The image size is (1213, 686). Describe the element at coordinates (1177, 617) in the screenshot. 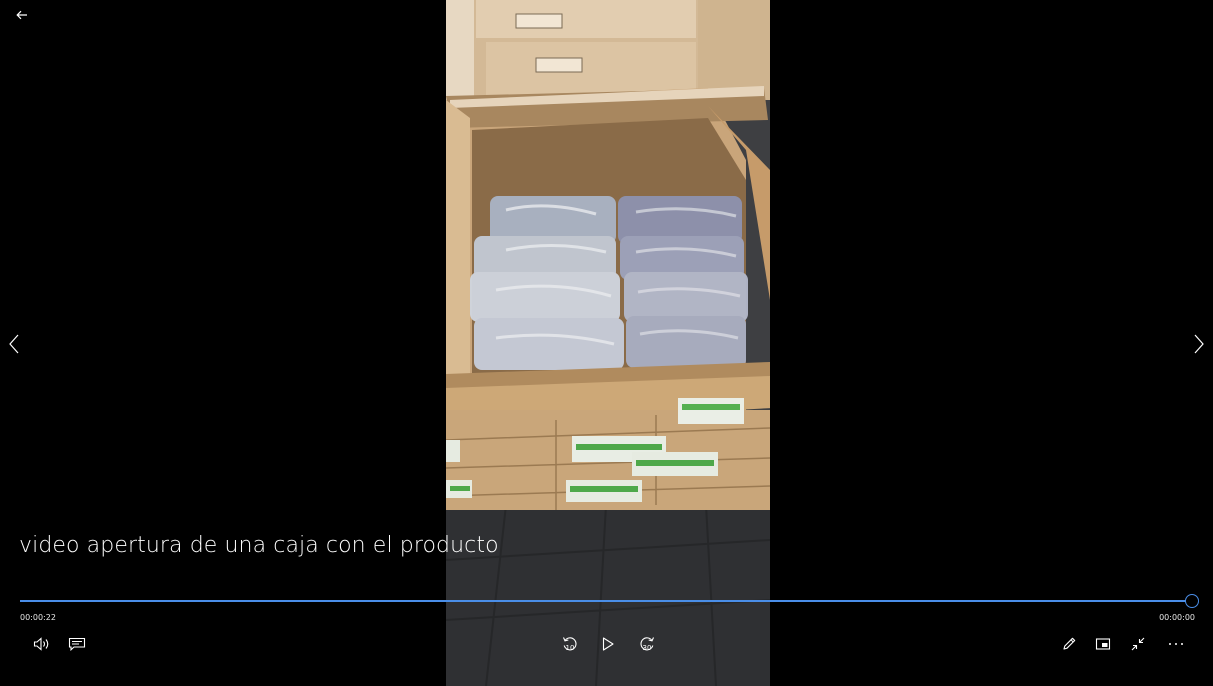

I see `total-time: 00:00:00` at that location.